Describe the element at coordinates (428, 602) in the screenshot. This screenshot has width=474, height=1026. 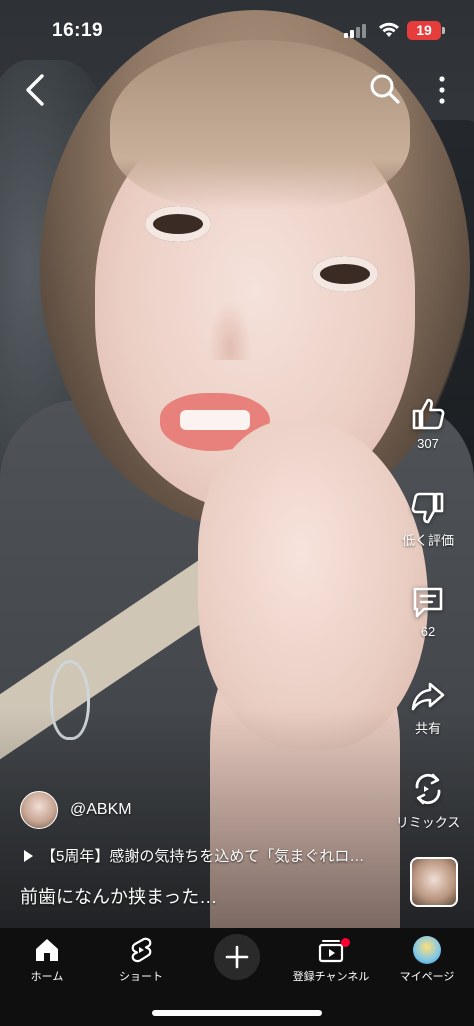
I see `comment-icon` at that location.